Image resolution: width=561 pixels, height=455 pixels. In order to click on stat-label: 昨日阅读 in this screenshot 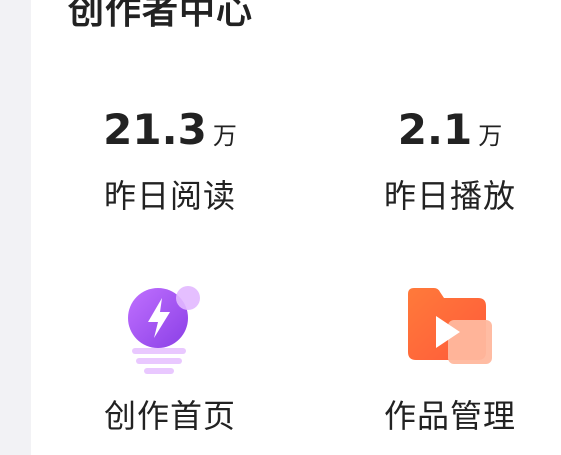, I will do `click(169, 196)`.